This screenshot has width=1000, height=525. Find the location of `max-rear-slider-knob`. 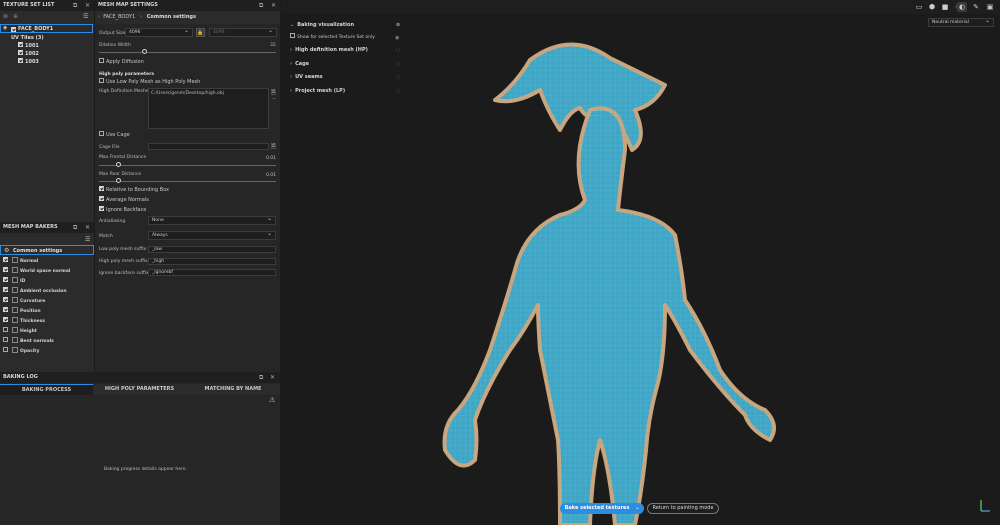

max-rear-slider-knob is located at coordinates (118, 180).